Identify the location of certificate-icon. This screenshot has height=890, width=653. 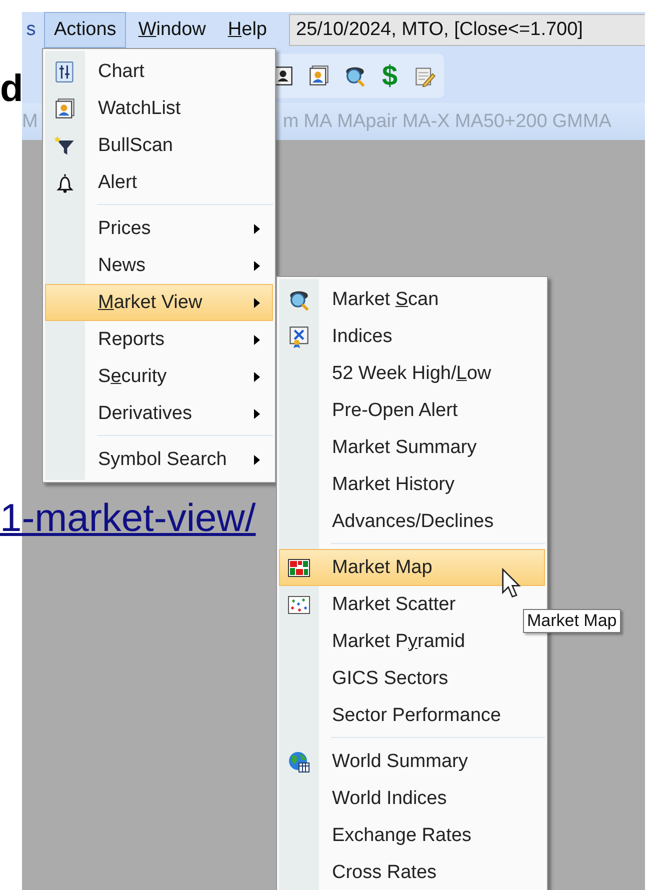
(299, 337).